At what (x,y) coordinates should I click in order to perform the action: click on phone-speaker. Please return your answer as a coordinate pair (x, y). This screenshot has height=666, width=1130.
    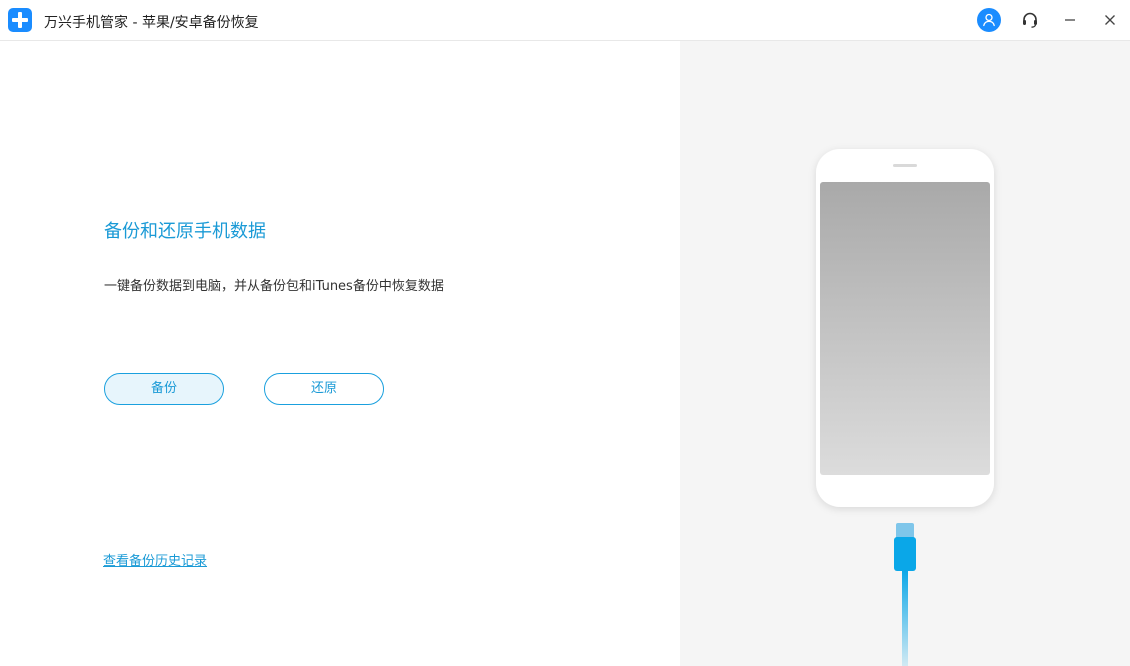
    Looking at the image, I should click on (905, 165).